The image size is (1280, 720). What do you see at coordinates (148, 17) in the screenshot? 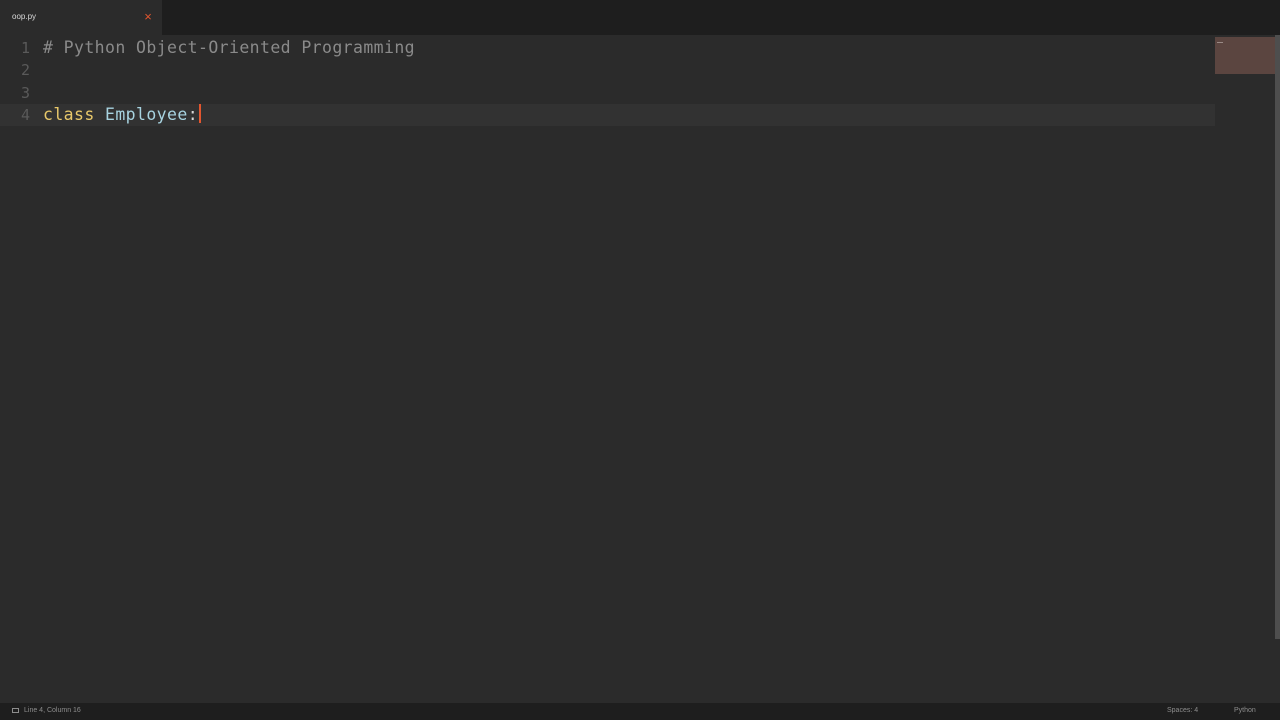
I see `close-icon: ×` at bounding box center [148, 17].